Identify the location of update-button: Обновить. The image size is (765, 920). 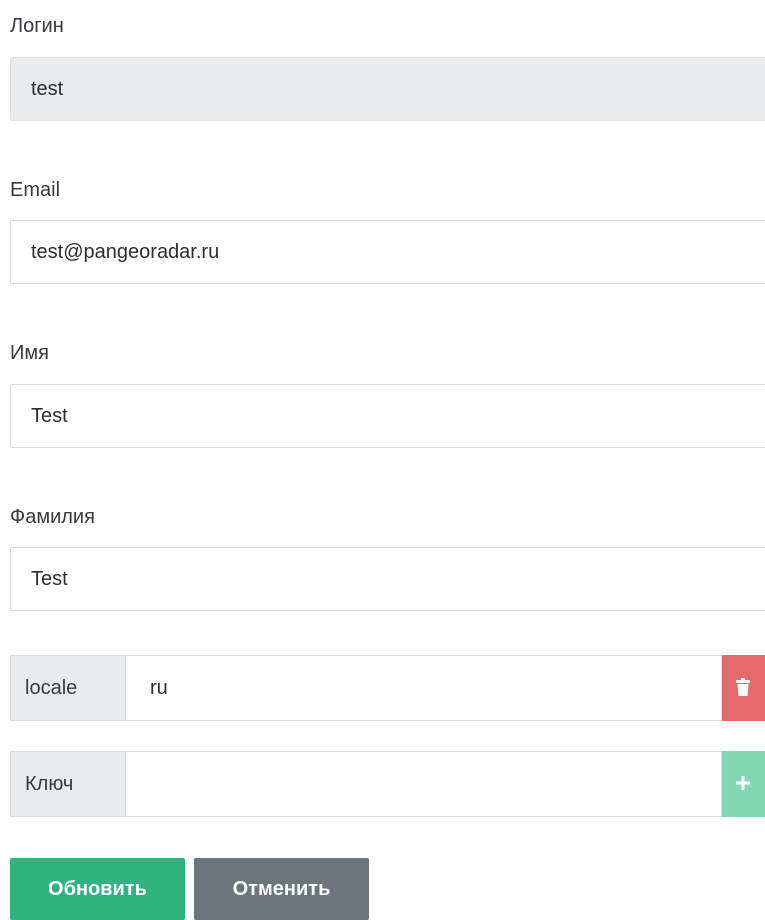
(97, 889).